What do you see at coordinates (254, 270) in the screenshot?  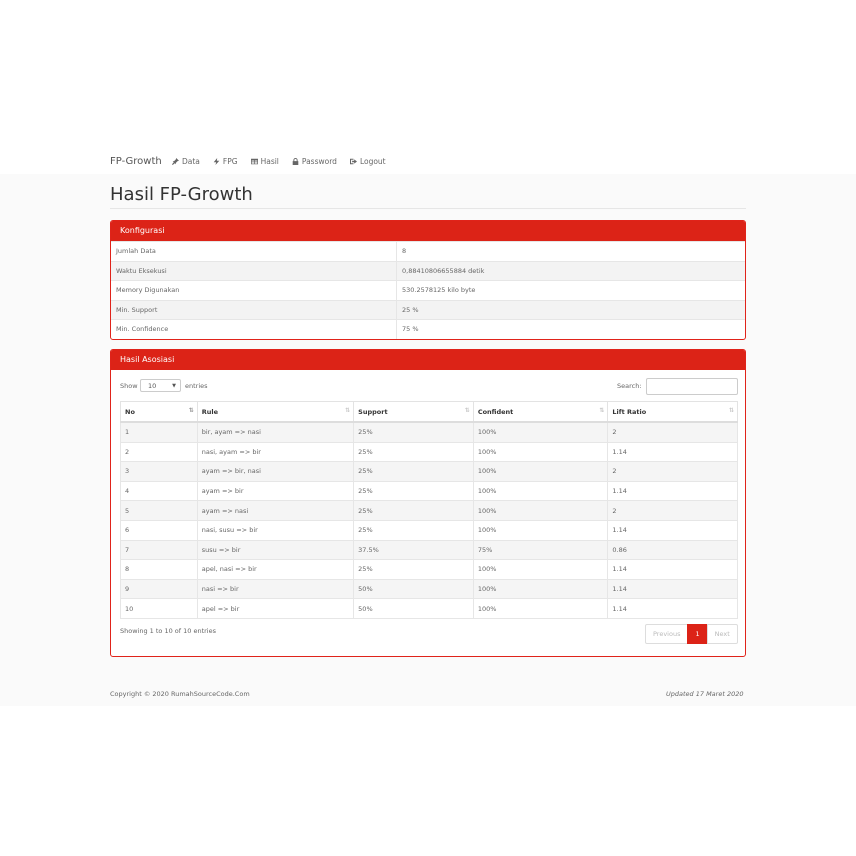 I see `config-key: Waktu Eksekusi` at bounding box center [254, 270].